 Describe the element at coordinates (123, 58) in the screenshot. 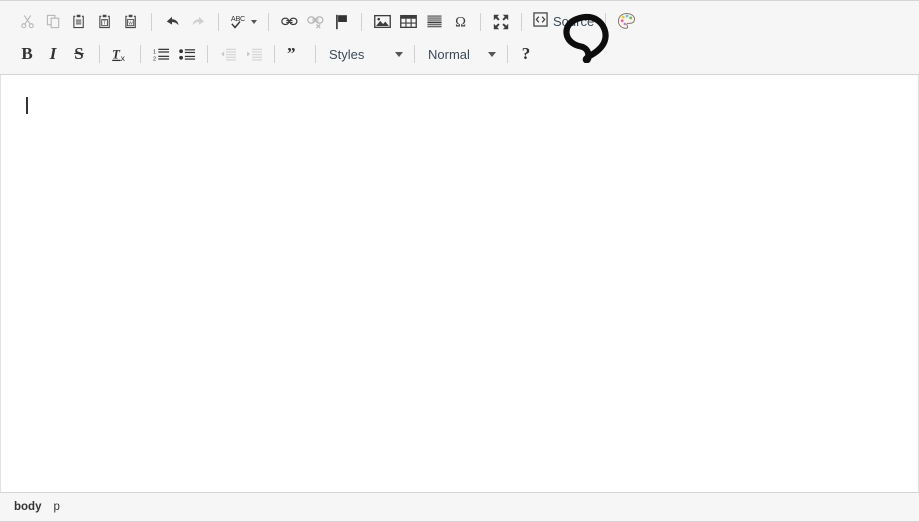

I see `svg-text: x` at that location.